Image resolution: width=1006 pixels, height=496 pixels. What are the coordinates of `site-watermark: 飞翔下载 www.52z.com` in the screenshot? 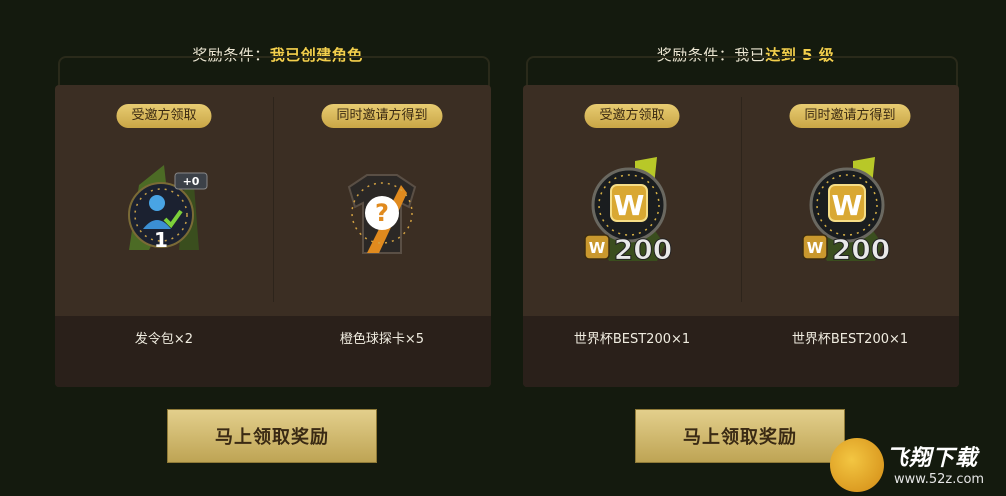 It's located at (918, 465).